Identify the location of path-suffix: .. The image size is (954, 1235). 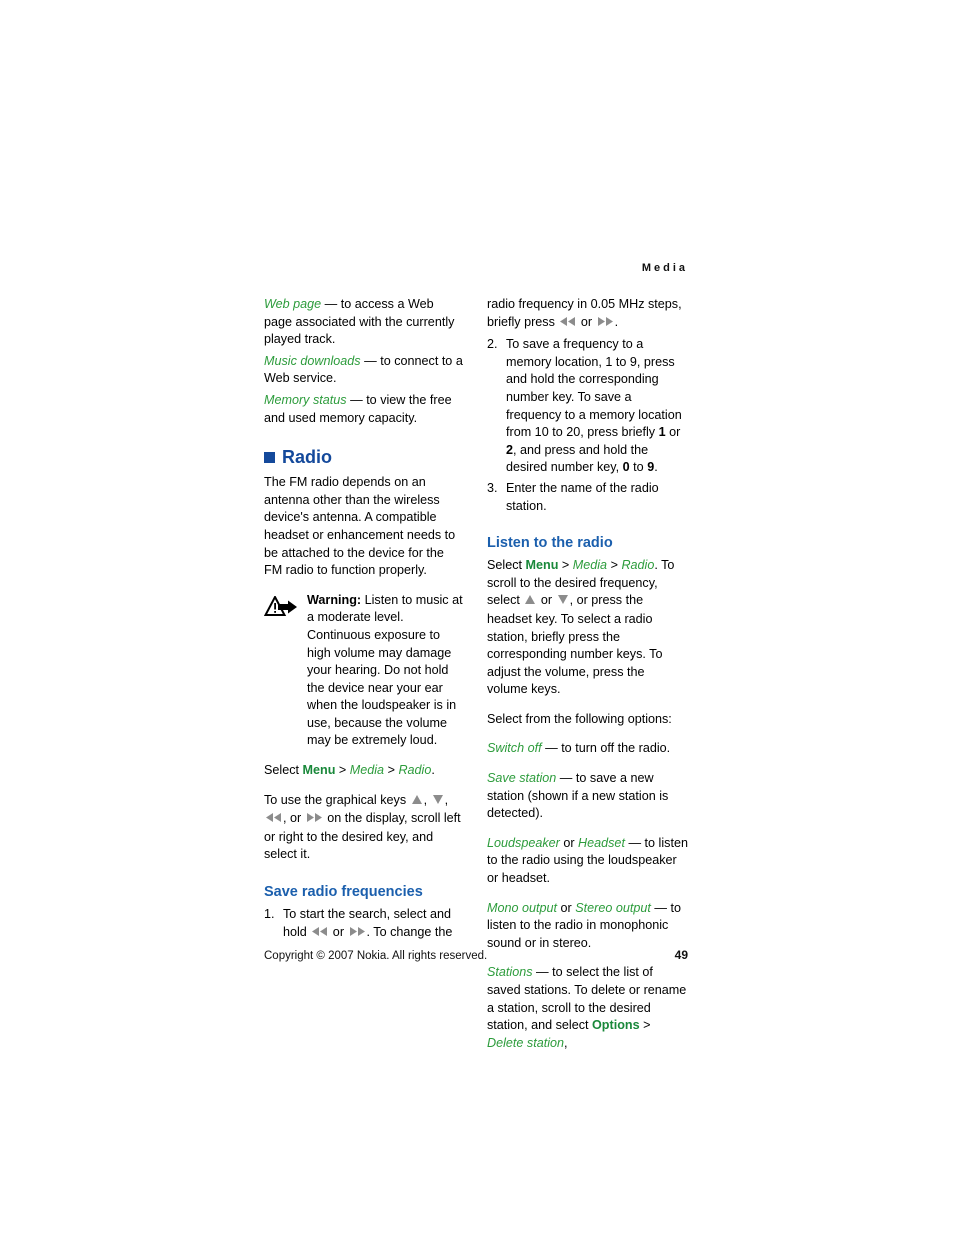
(433, 770).